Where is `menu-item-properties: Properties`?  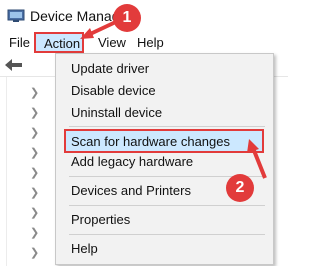
menu-item-properties: Properties is located at coordinates (100, 219).